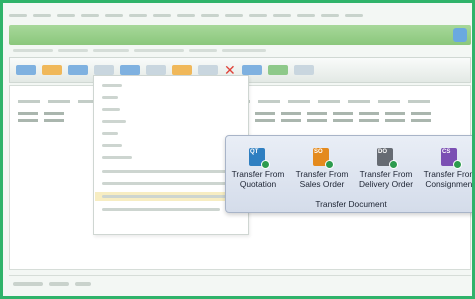 The image size is (475, 299). Describe the element at coordinates (322, 171) in the screenshot. I see `transfer-from-sales-order-button: SO Transfer From Sales Order` at that location.